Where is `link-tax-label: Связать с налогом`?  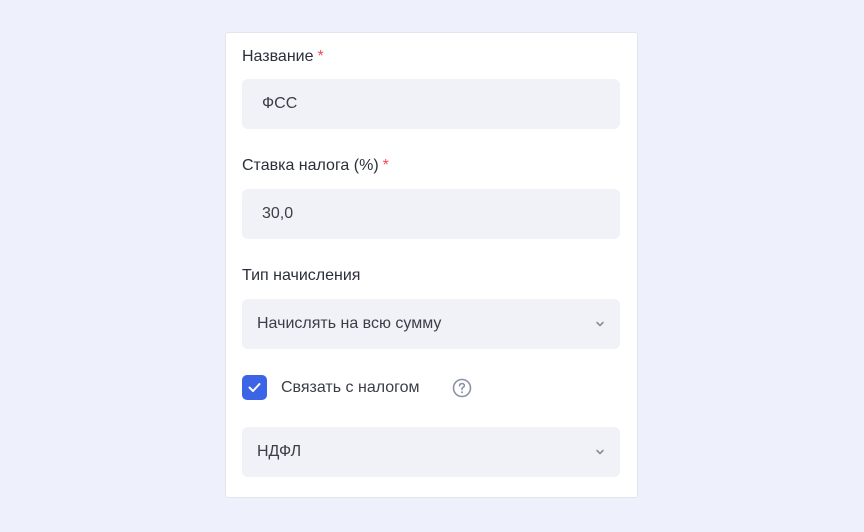
link-tax-label: Связать с налогом is located at coordinates (350, 388).